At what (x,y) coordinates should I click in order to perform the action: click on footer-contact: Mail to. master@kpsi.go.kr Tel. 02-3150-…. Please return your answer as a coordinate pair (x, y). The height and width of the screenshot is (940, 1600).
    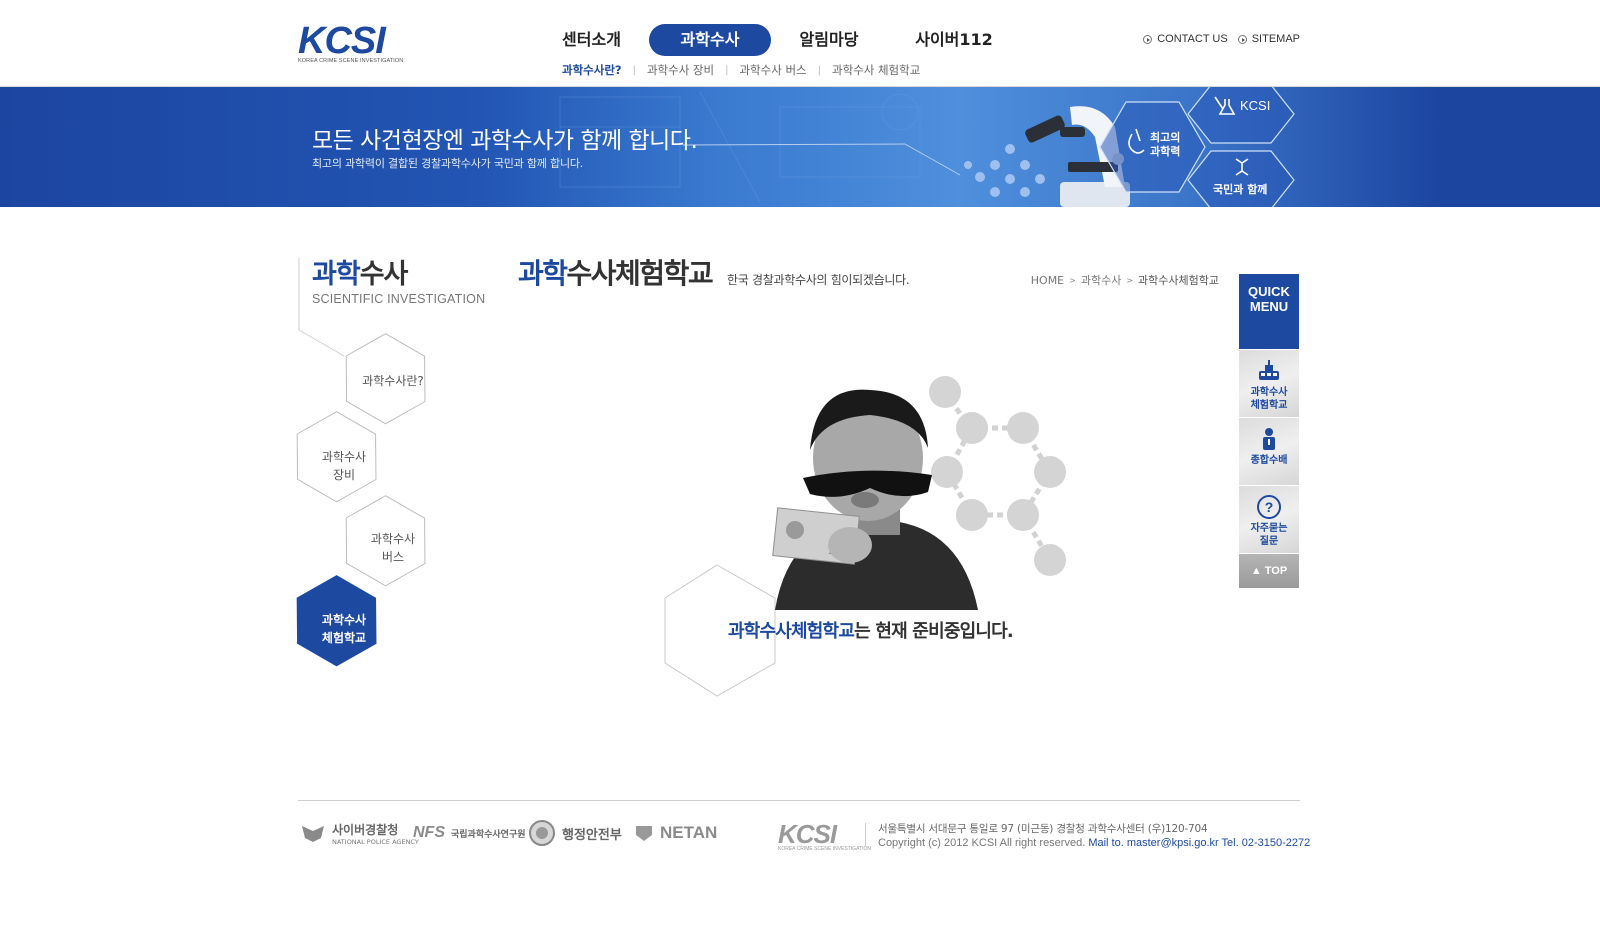
    Looking at the image, I should click on (1199, 843).